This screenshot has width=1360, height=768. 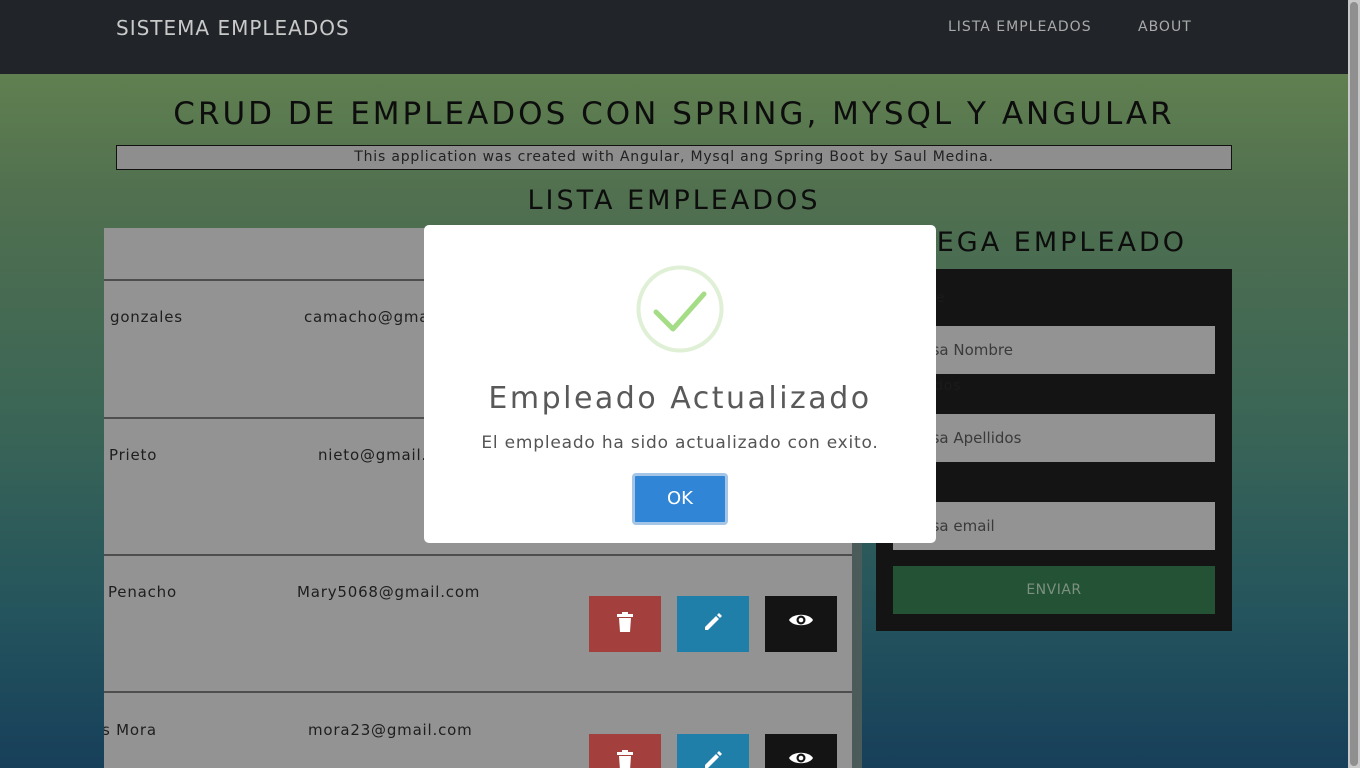 I want to click on ok-button: OK, so click(x=680, y=499).